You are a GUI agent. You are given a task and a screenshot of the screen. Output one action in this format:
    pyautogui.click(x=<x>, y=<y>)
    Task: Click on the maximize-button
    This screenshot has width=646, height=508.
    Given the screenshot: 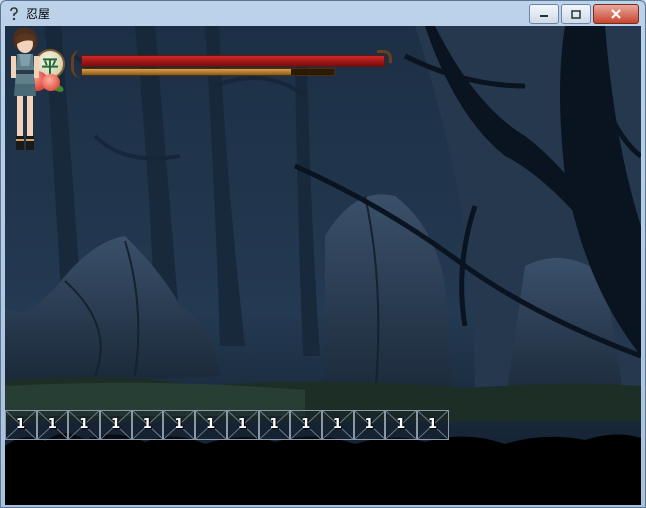 What is the action you would take?
    pyautogui.click(x=576, y=14)
    